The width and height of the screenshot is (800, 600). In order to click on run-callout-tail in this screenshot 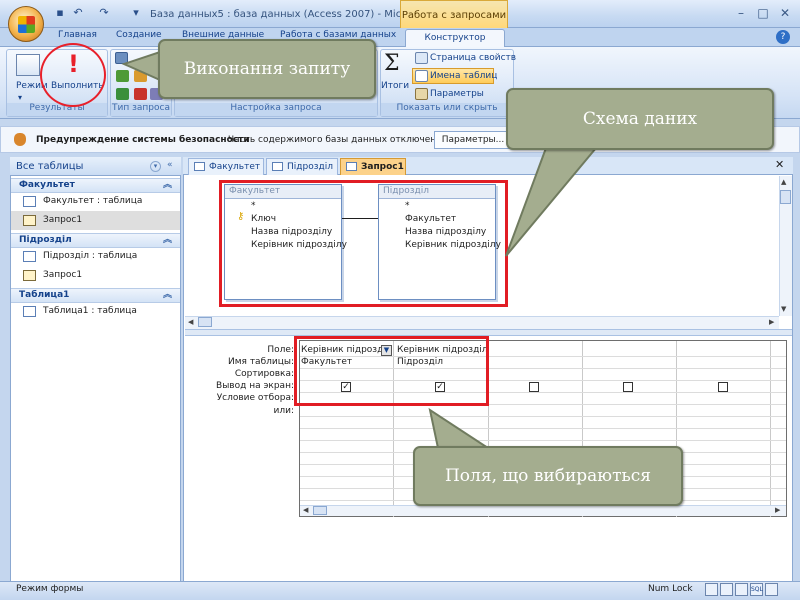, I will do `click(141, 66)`.